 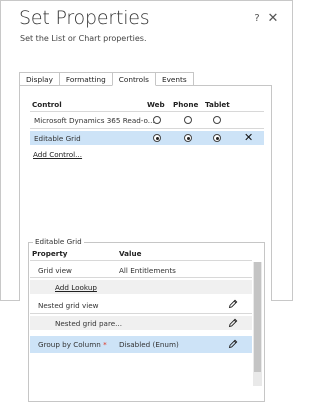 I want to click on tab-formatting: Formatting, so click(x=85, y=78).